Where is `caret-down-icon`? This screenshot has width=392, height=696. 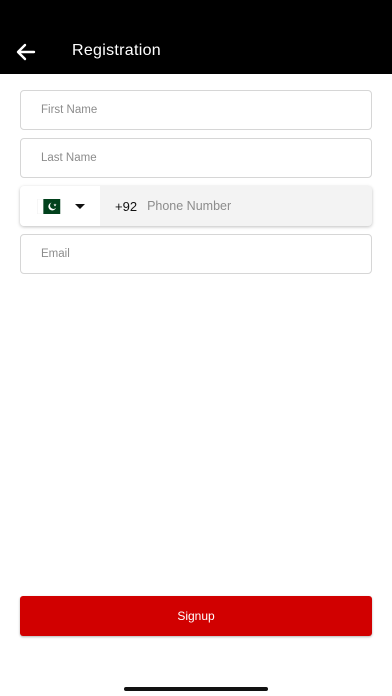 caret-down-icon is located at coordinates (80, 206).